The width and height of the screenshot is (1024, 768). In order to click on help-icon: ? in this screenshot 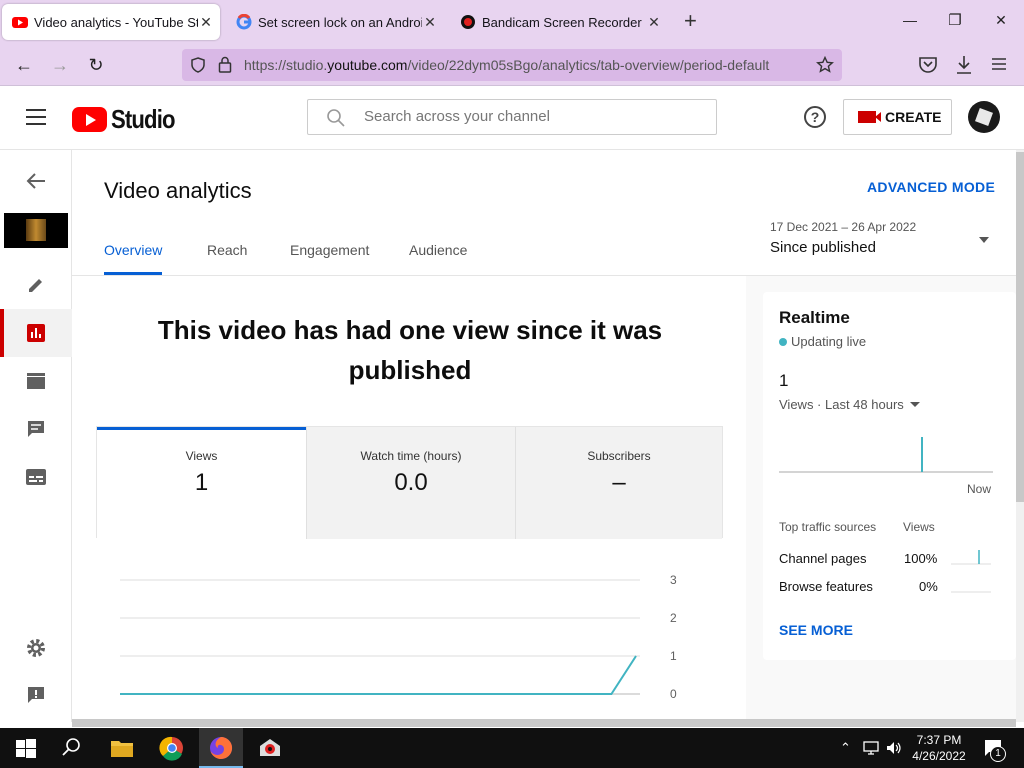, I will do `click(815, 117)`.